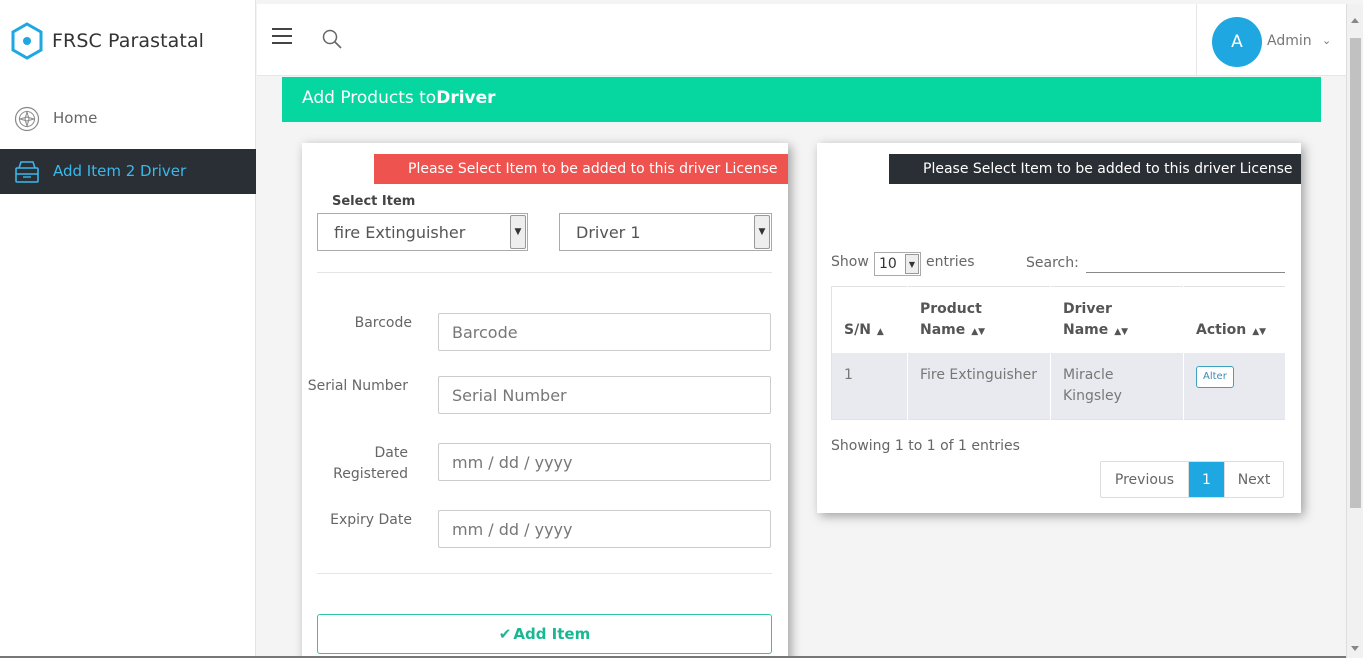 This screenshot has height=658, width=1363. Describe the element at coordinates (422, 232) in the screenshot. I see `item-select: fire Extinguisher ▼` at that location.